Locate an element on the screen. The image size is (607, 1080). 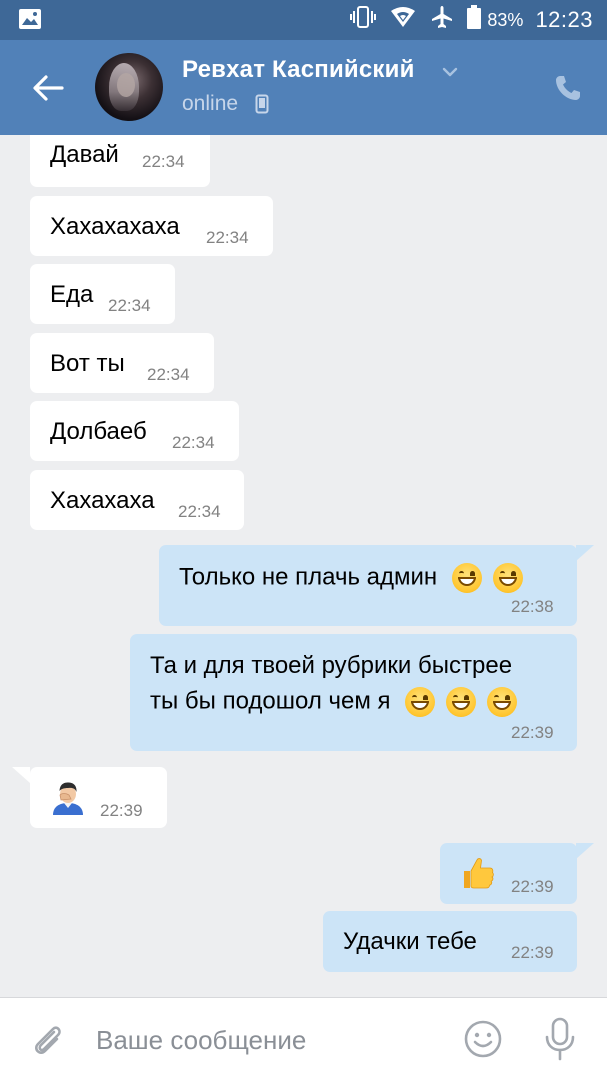
thumbs-up-icon is located at coordinates (478, 876).